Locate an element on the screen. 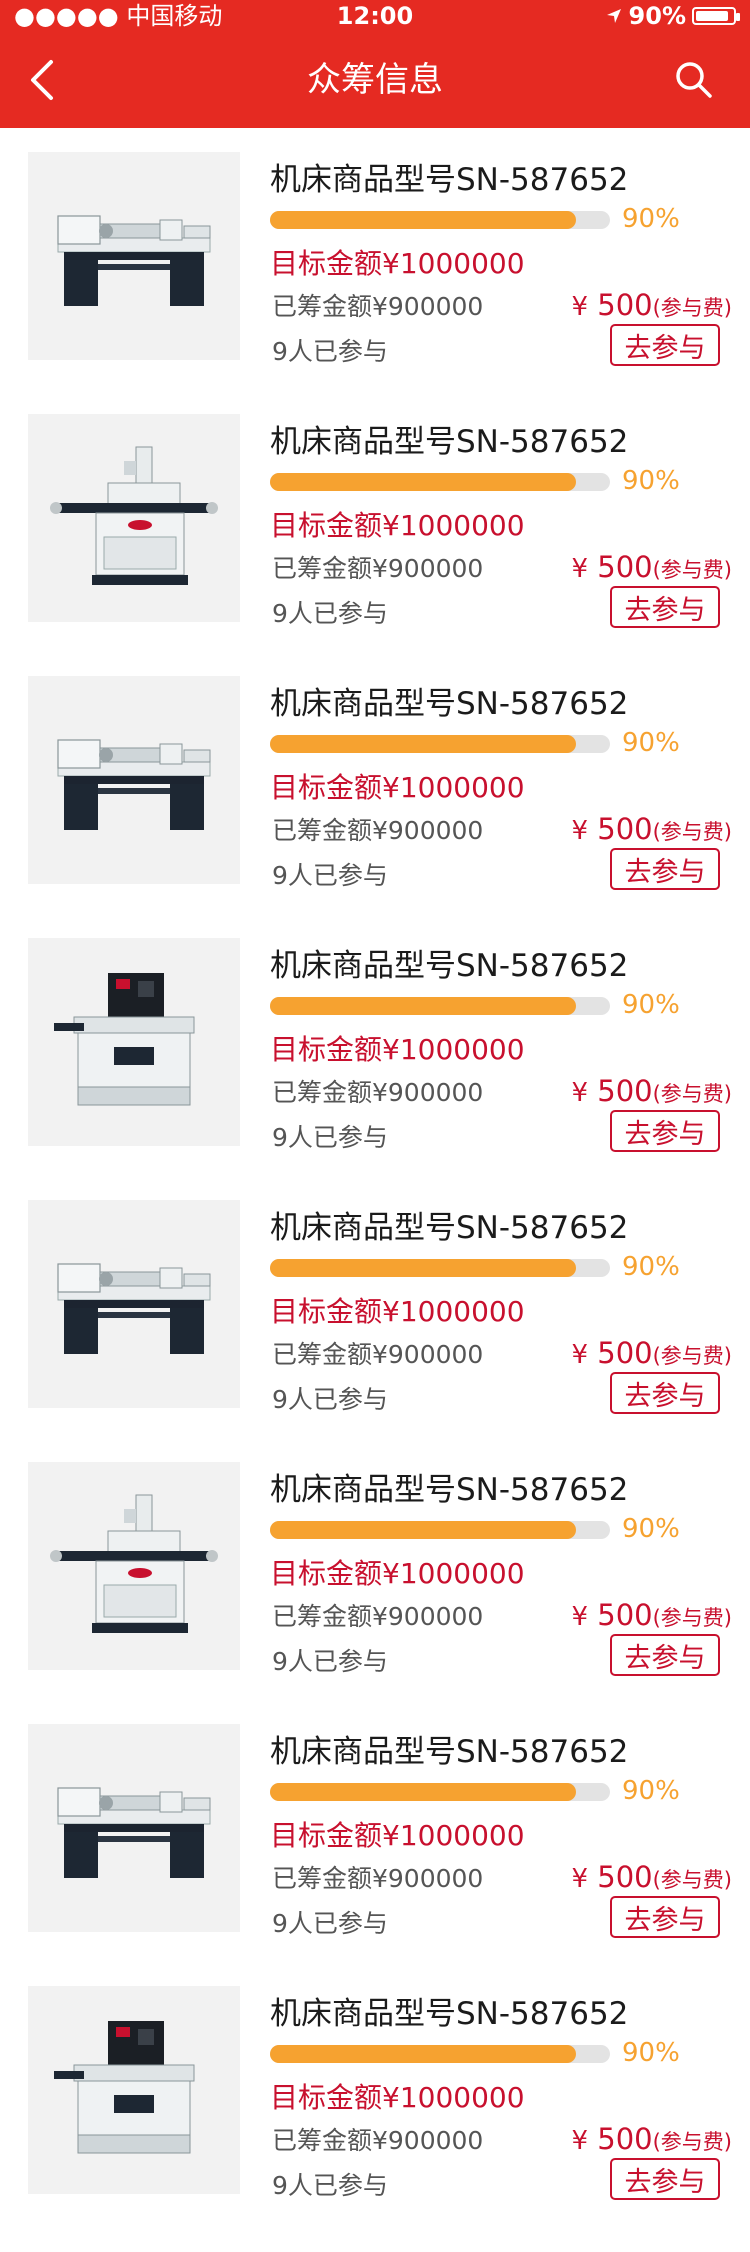  nav-bar: 众筹信息 is located at coordinates (375, 80).